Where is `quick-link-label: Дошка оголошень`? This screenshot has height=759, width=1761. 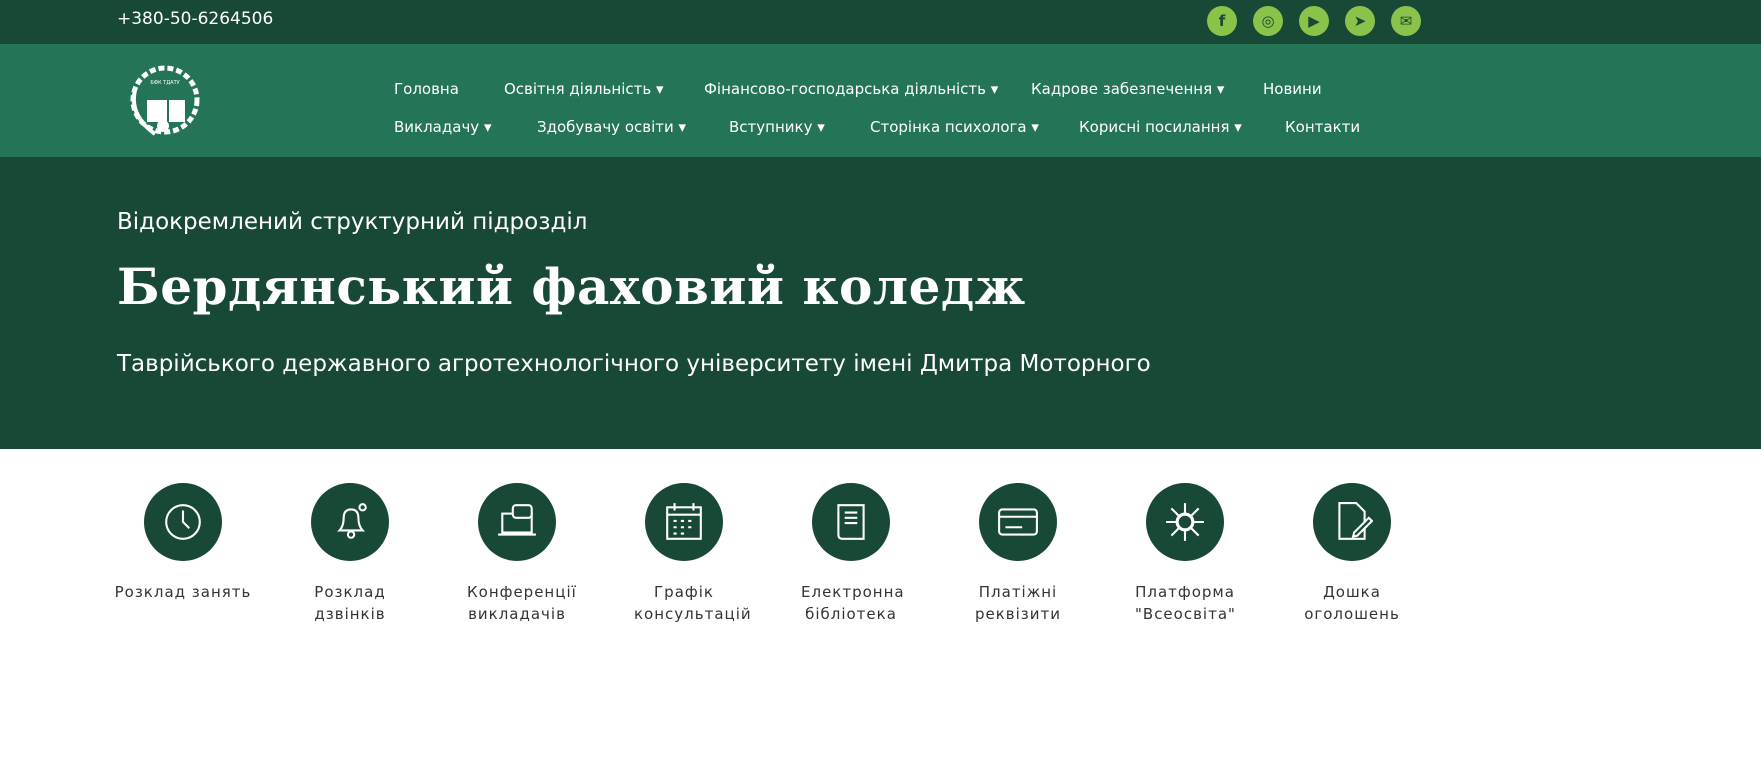 quick-link-label: Дошка оголошень is located at coordinates (1352, 603).